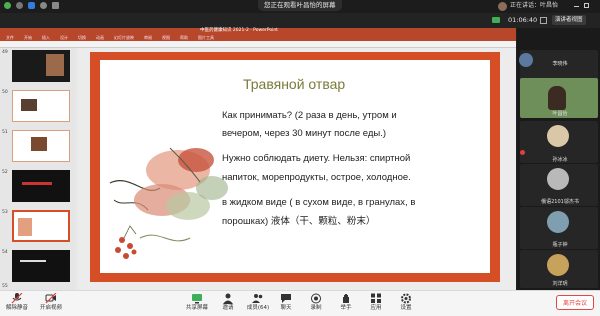  Describe the element at coordinates (10, 37) in the screenshot. I see `ppt-menu-item: 文件` at that location.